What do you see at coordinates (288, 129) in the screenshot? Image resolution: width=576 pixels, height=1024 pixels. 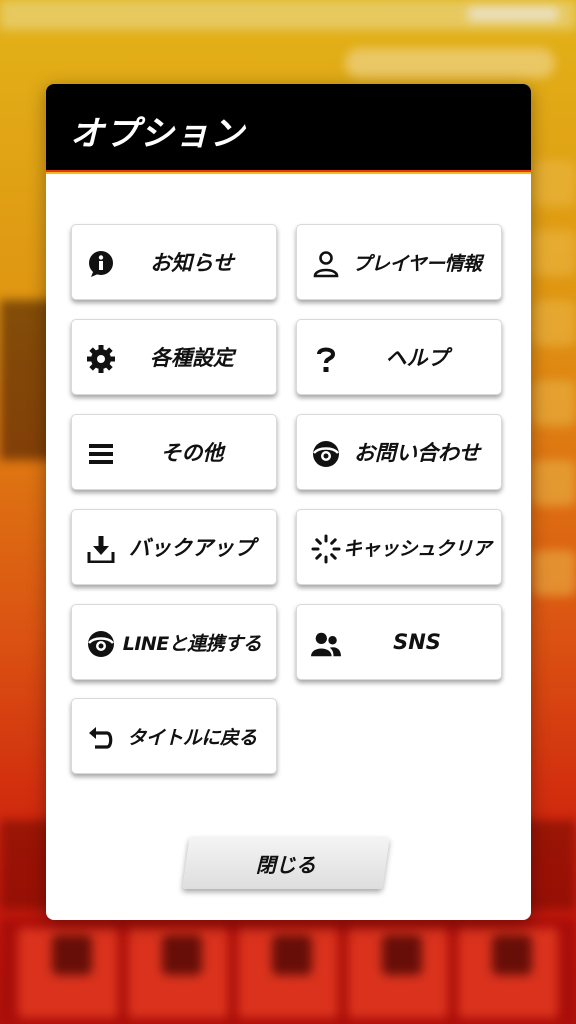 I see `modal-header: オプション` at bounding box center [288, 129].